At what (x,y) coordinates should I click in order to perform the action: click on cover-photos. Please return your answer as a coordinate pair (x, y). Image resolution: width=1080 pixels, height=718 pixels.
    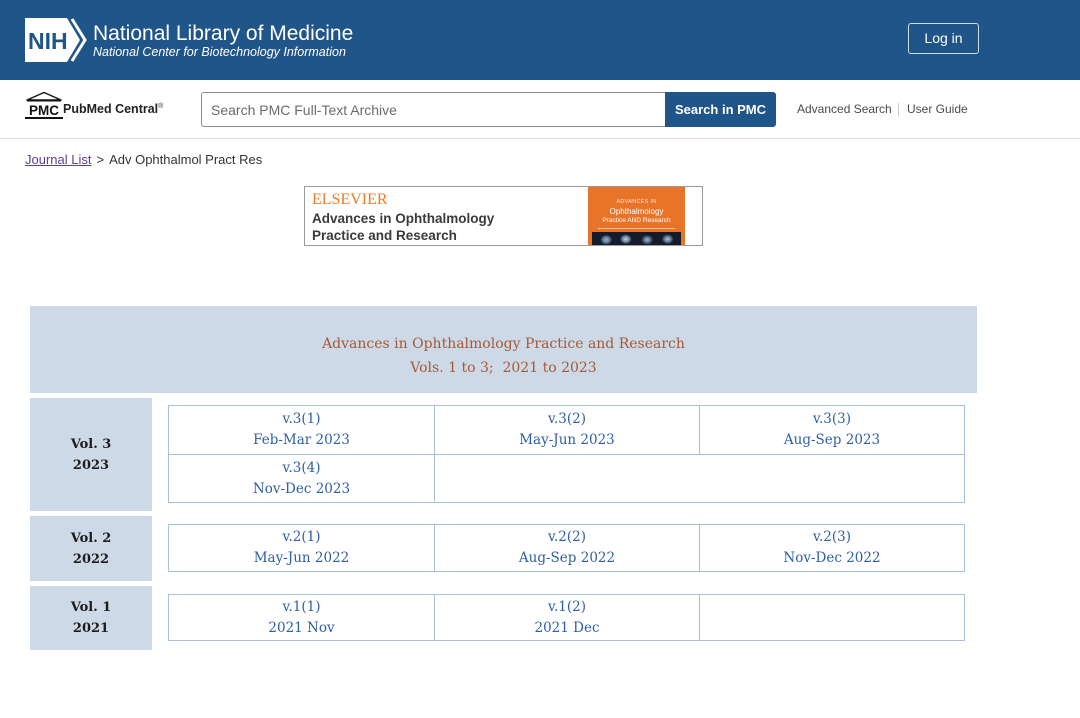
    Looking at the image, I should click on (636, 238).